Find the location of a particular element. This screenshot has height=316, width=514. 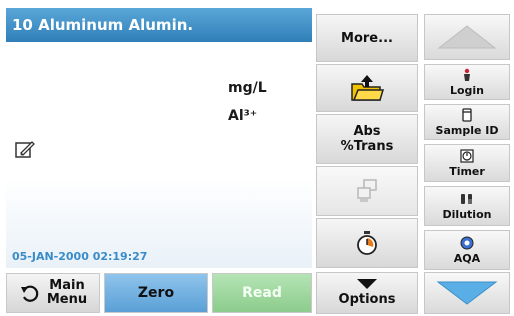

arrow-down-icon is located at coordinates (467, 293).